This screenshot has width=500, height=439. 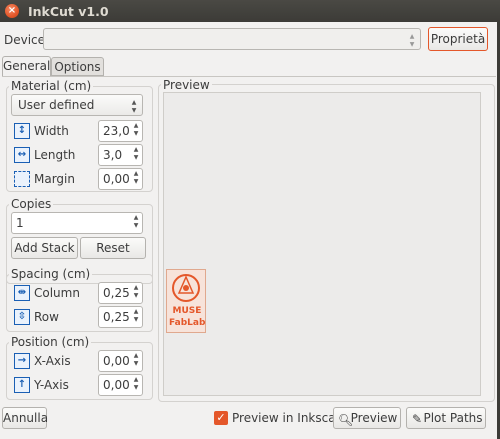 I want to click on copies-title: Copies, so click(x=31, y=204).